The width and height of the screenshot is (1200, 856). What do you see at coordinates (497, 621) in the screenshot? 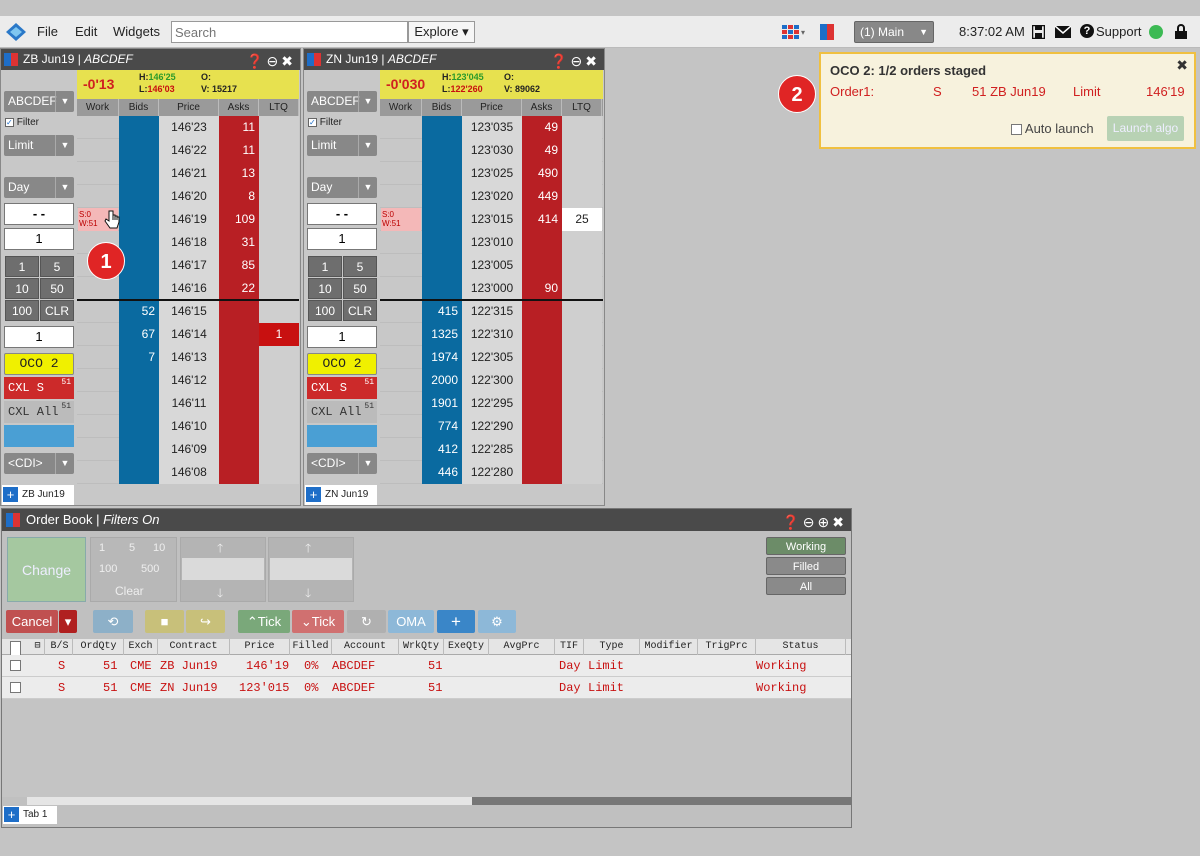
I see `settings-icon: ⚙` at bounding box center [497, 621].